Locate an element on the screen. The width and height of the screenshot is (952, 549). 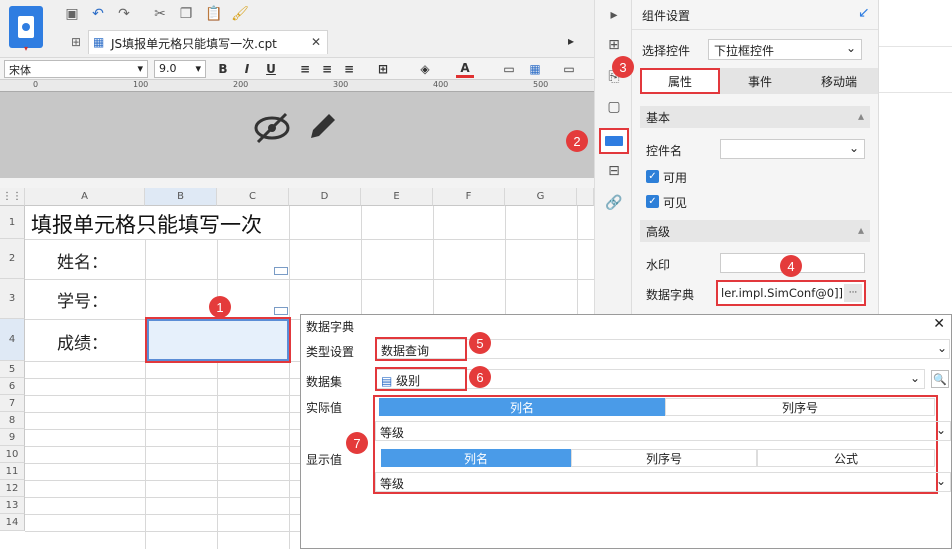
score-label-cell: 成绩： is located at coordinates (82, 341).